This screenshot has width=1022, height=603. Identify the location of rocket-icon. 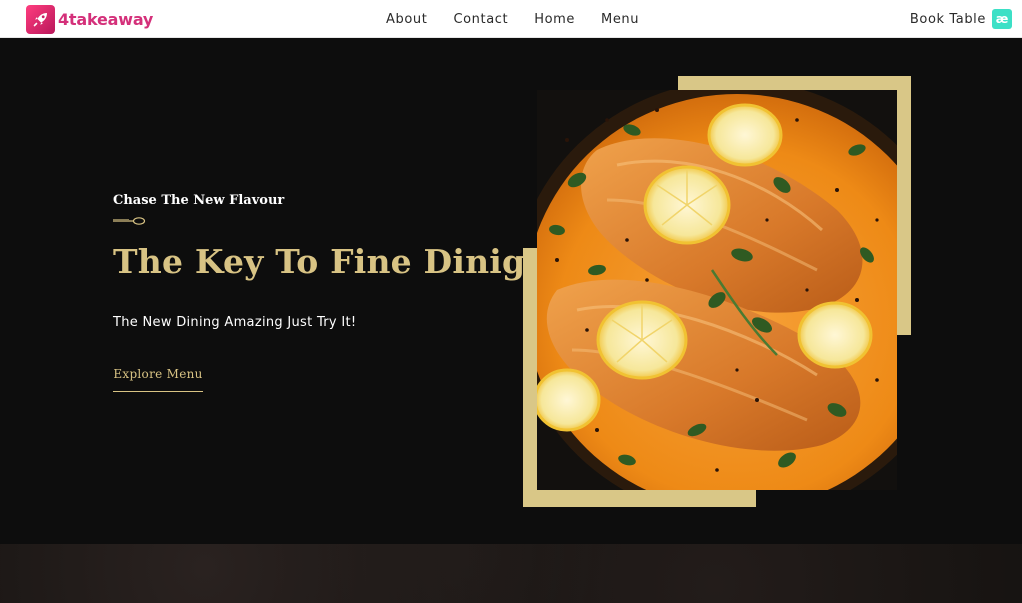
(40, 19).